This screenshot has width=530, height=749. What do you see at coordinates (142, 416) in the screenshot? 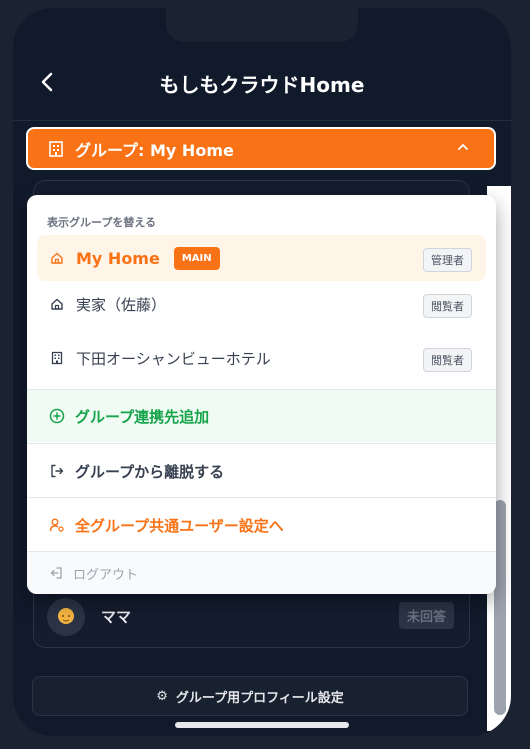
I see `add-group-link-label: グループ連携先追加` at bounding box center [142, 416].